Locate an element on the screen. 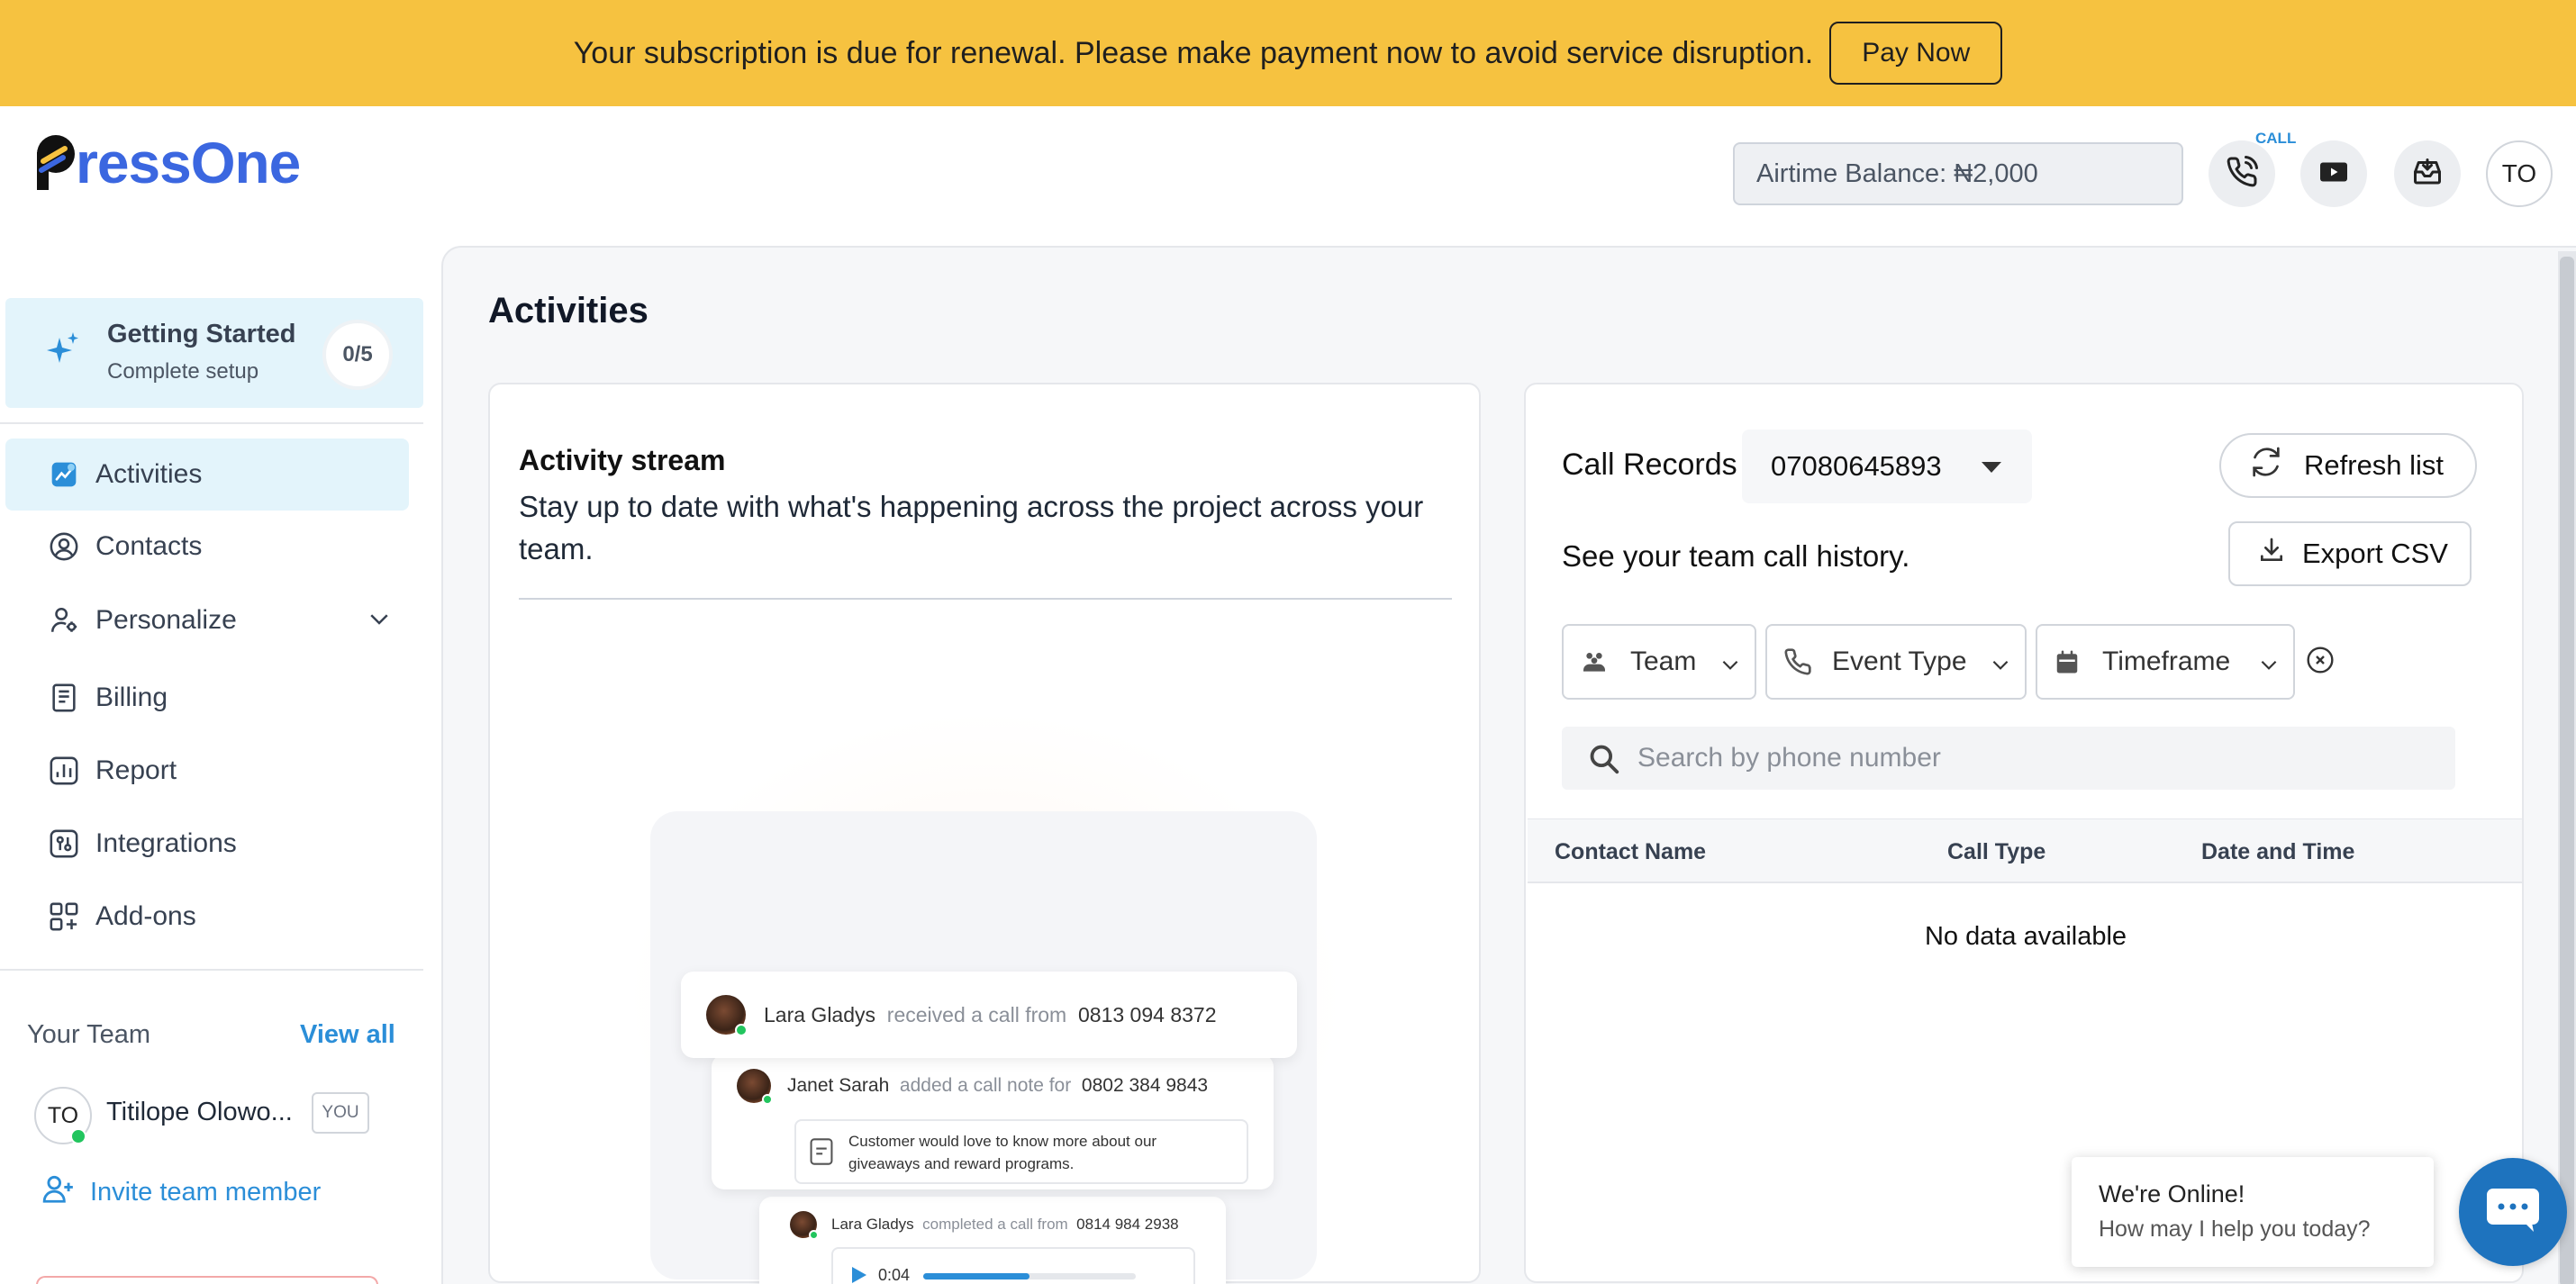 The image size is (2576, 1284). sidebar-item-label: Activities is located at coordinates (149, 474).